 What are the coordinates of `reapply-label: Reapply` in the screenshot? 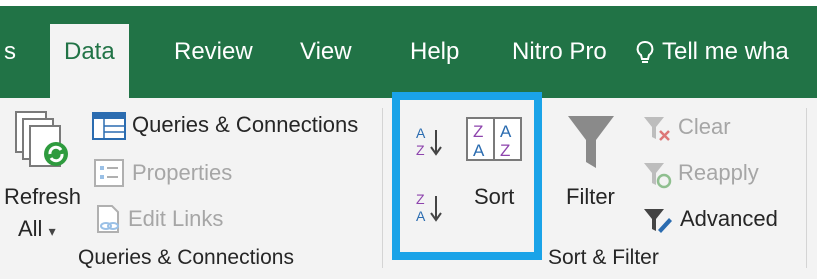 It's located at (718, 172).